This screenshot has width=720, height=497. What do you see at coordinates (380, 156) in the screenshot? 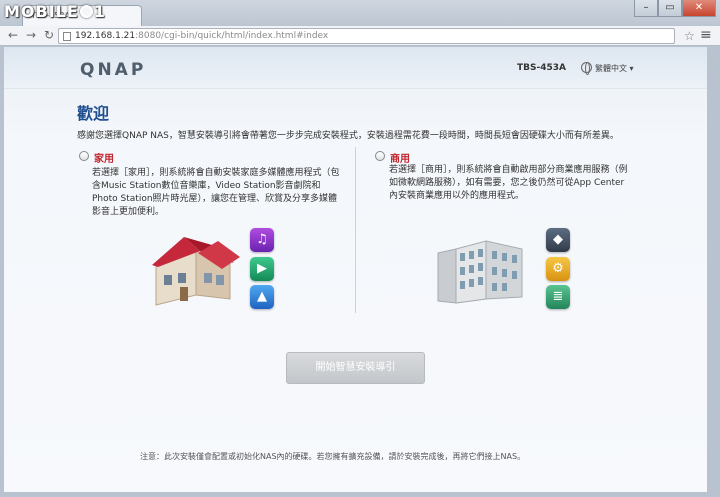
I see `business-radio` at bounding box center [380, 156].